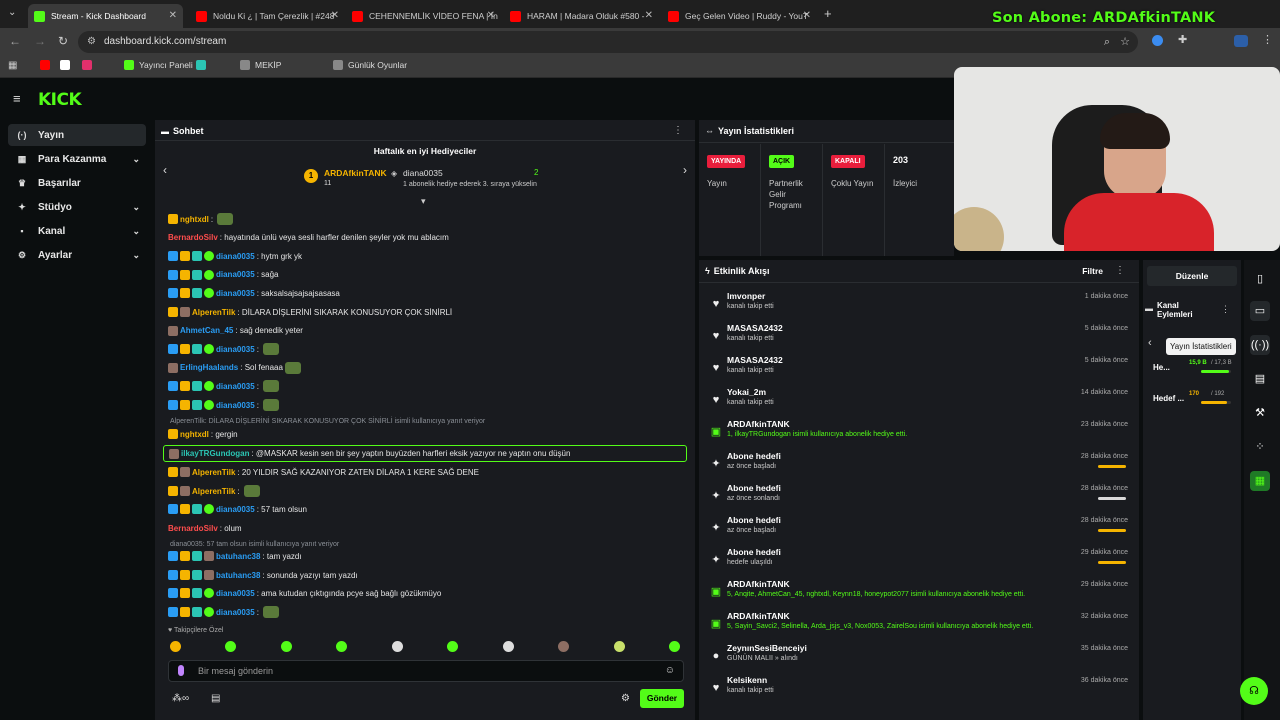 Image resolution: width=1280 pixels, height=720 pixels. I want to click on points-icon: ⁂∞, so click(180, 698).